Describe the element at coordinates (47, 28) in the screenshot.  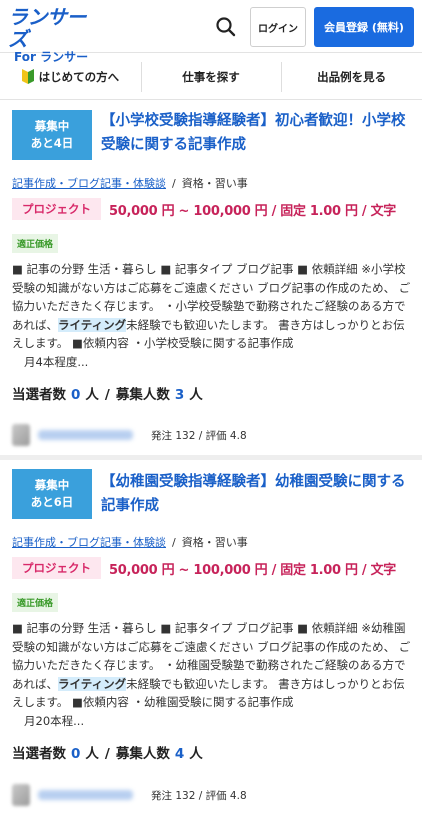
I see `logo-main-text: ランサーズ` at that location.